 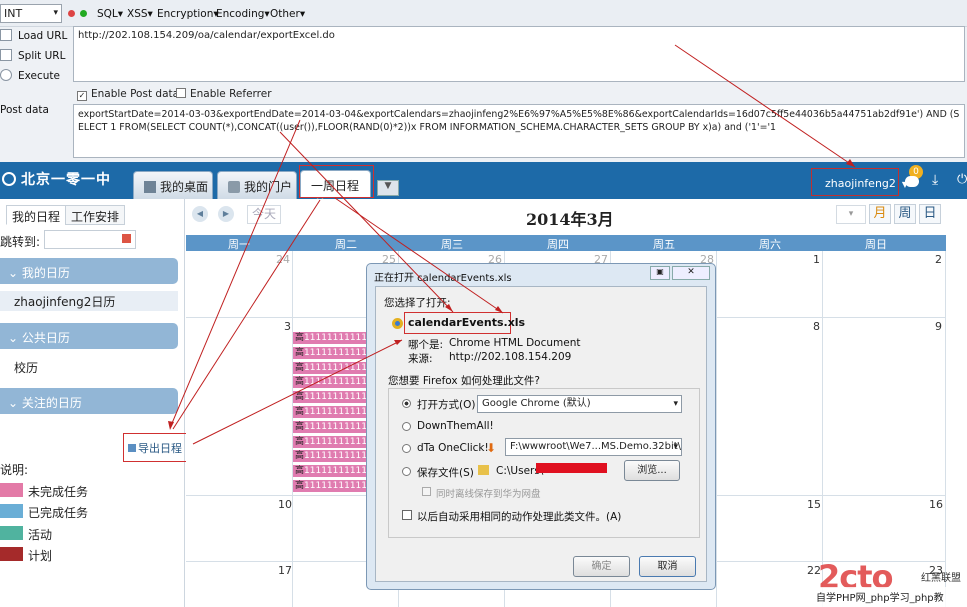 I want to click on watermark-footer: 自学PHP网_php学习_php教, so click(x=882, y=597).